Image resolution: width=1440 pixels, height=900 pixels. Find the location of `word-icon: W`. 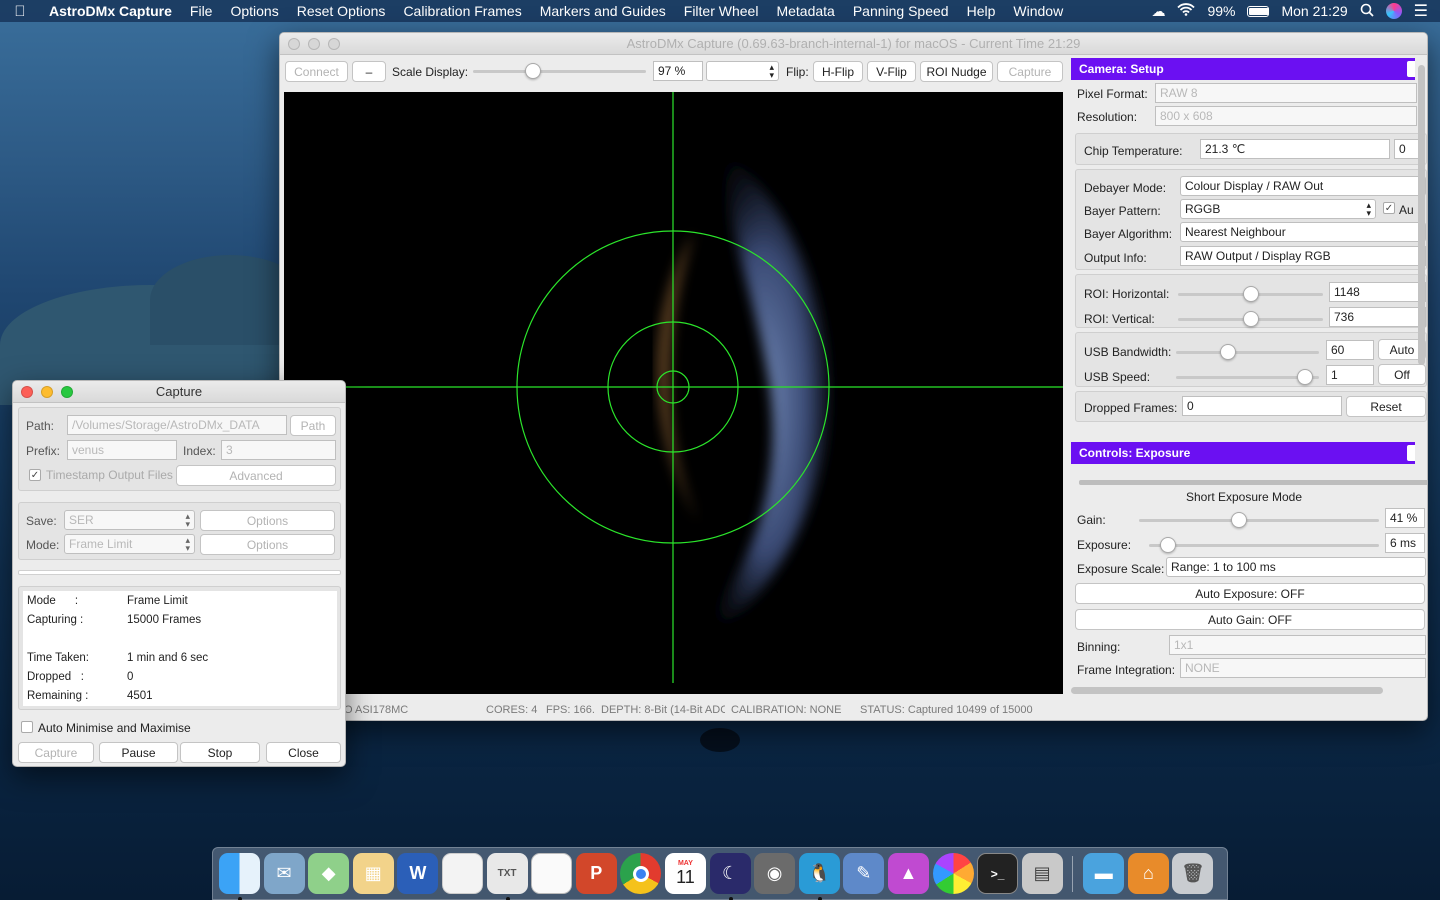

word-icon: W is located at coordinates (418, 873).